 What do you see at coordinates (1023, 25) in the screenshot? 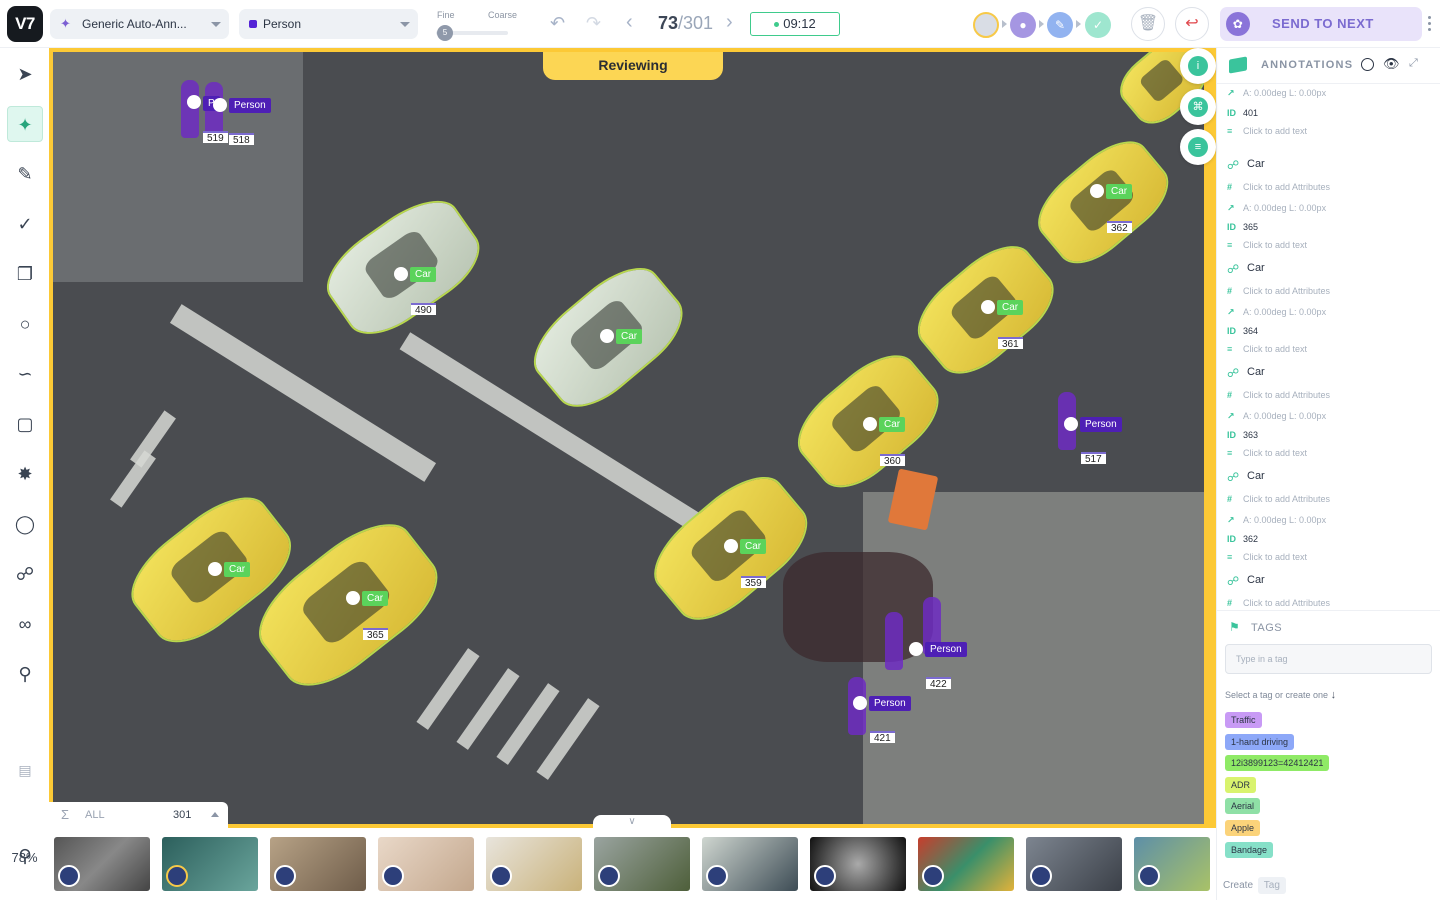
I see `stage-model-icon: ●` at bounding box center [1023, 25].